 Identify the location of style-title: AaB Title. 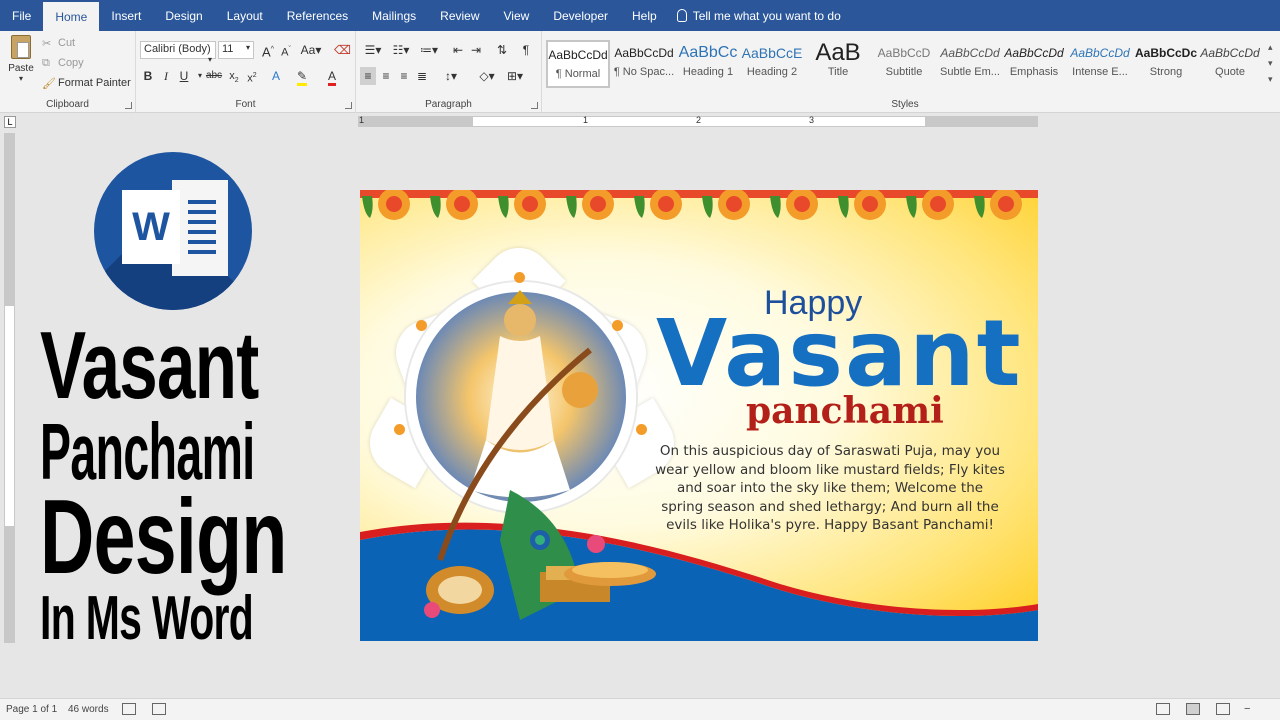
(838, 64).